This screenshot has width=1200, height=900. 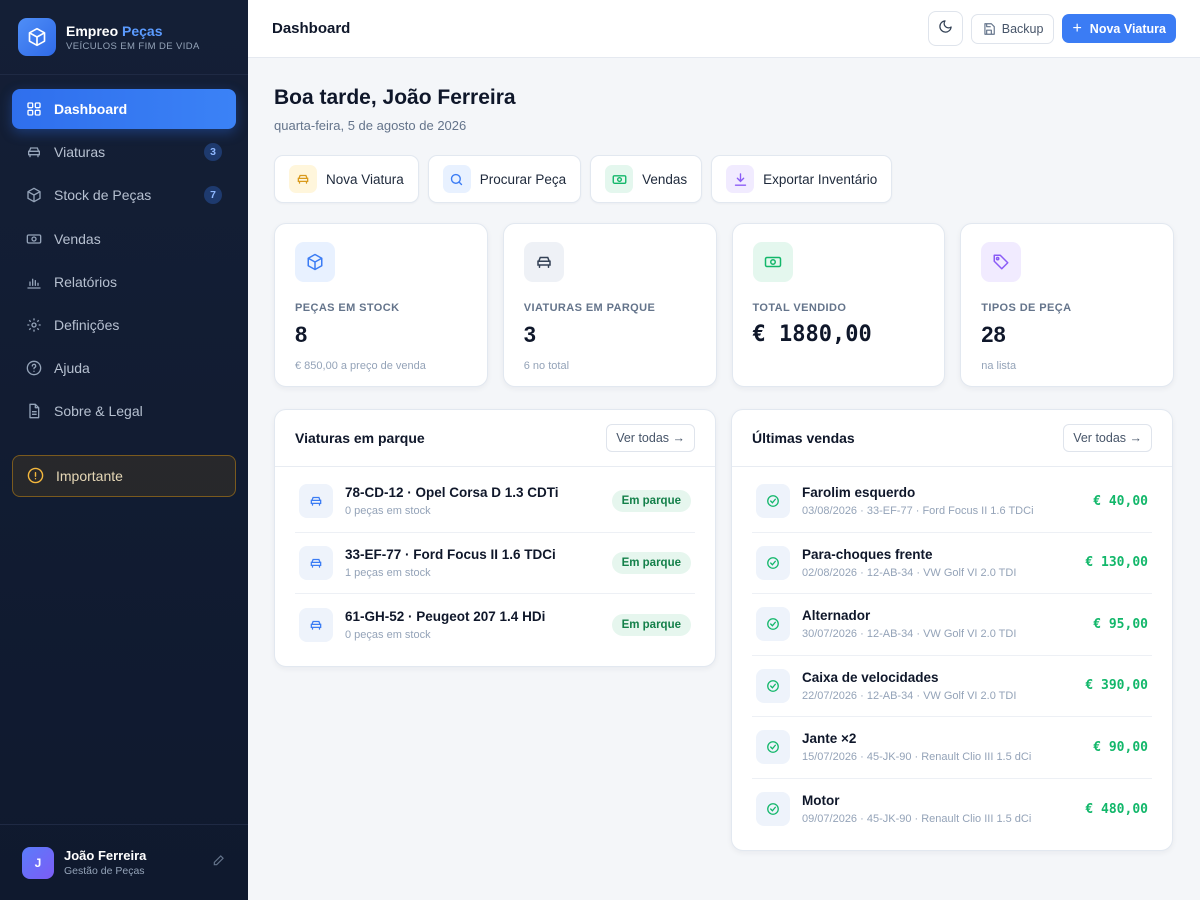 What do you see at coordinates (124, 325) in the screenshot?
I see `sidebar-item-definicoes: Definições` at bounding box center [124, 325].